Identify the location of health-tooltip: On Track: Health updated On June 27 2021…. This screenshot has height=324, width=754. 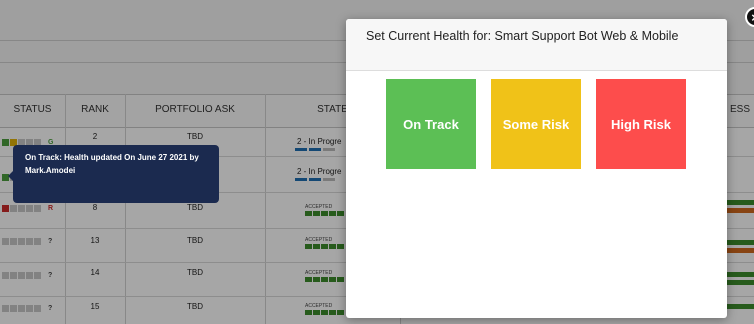
(113, 174).